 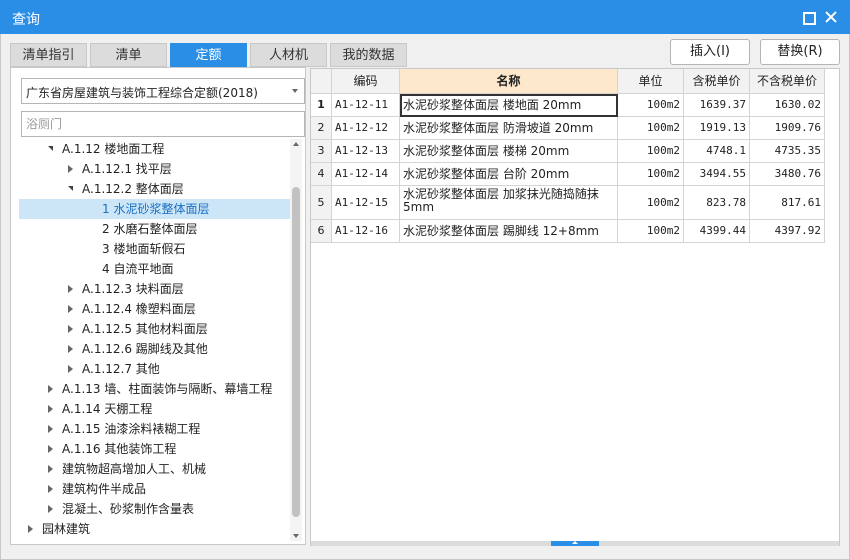 What do you see at coordinates (154, 389) in the screenshot?
I see `tree-node: A.1.13 墙、柱面装饰与隔断、幕墙工程` at bounding box center [154, 389].